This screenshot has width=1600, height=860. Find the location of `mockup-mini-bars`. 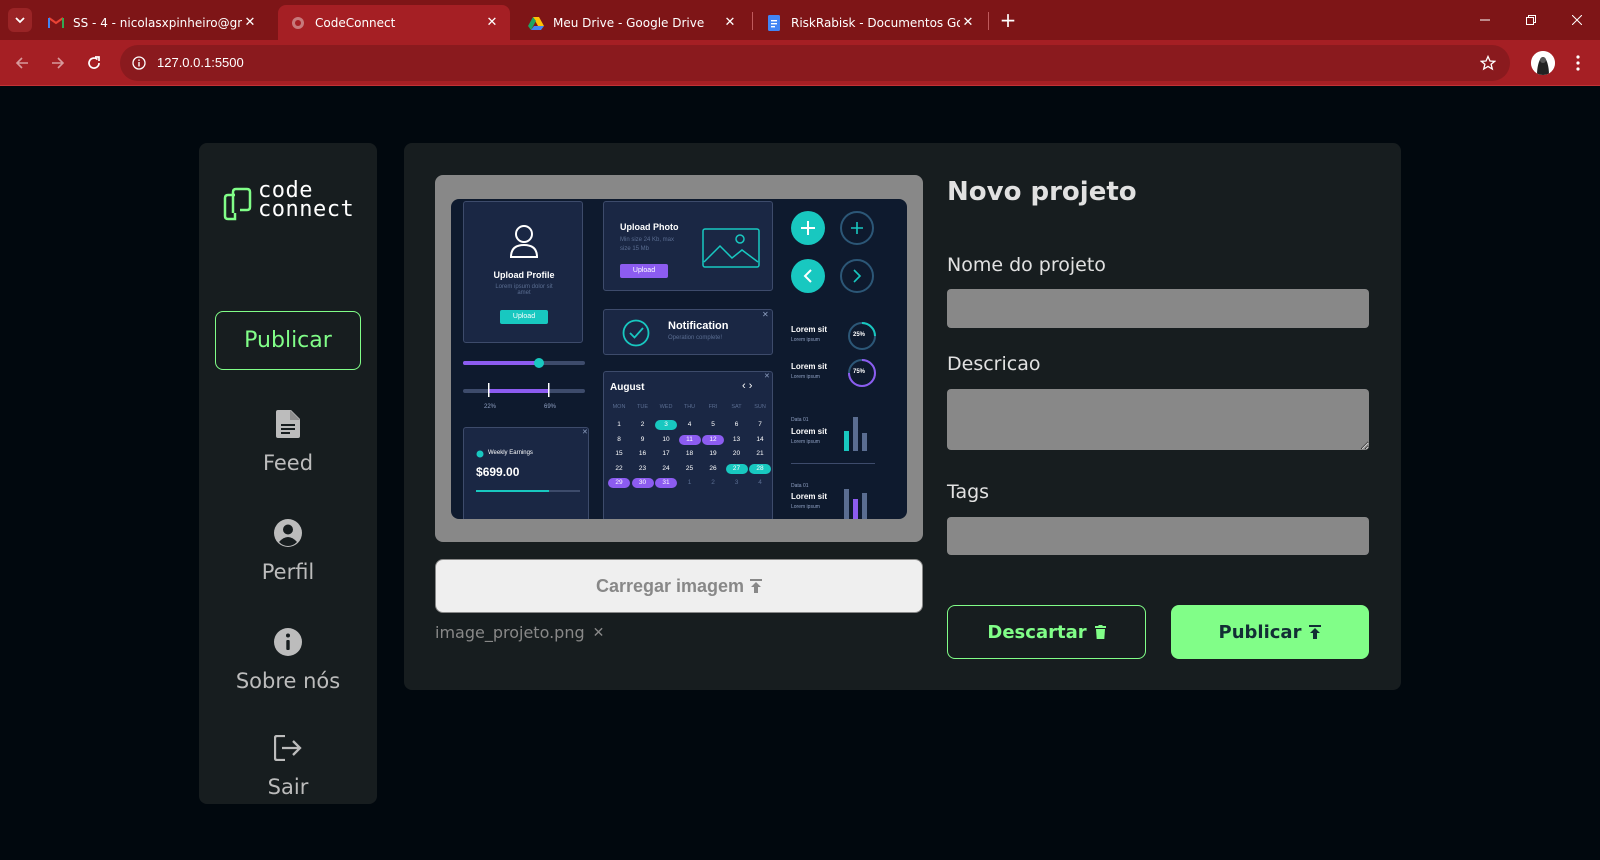

mockup-mini-bars is located at coordinates (855, 434).